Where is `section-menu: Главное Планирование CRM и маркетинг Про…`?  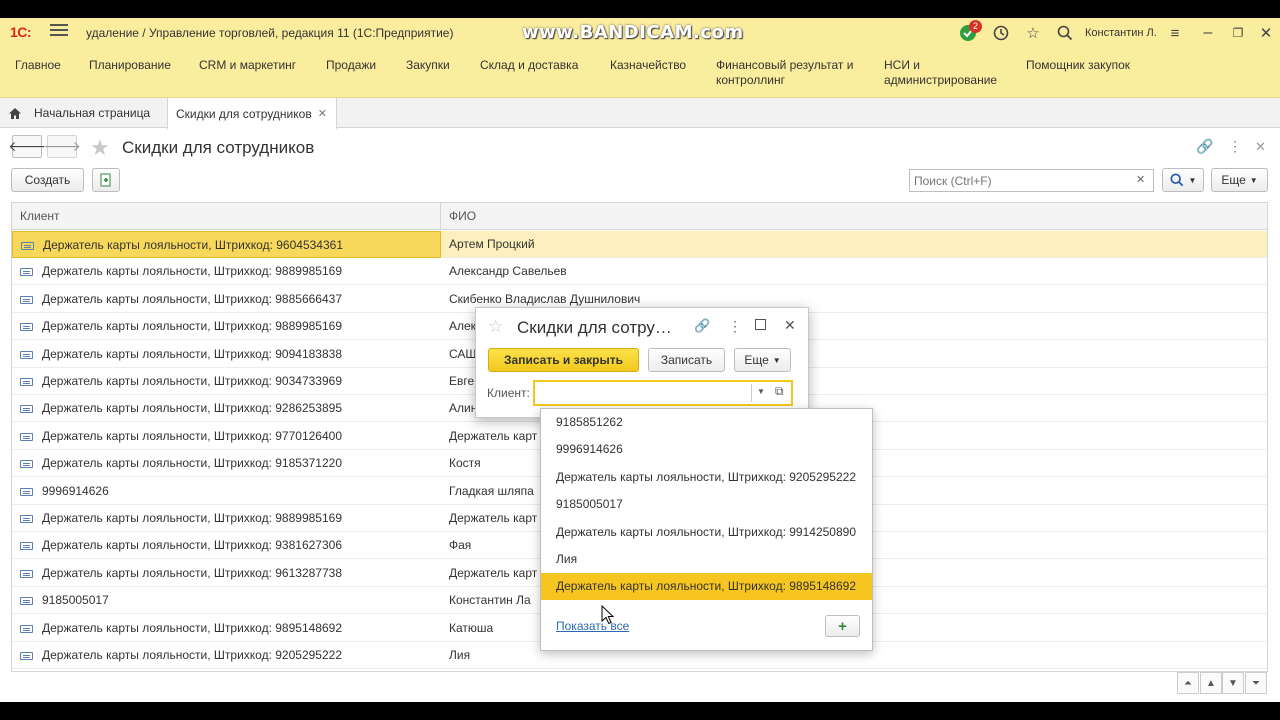 section-menu: Главное Планирование CRM и маркетинг Про… is located at coordinates (640, 73).